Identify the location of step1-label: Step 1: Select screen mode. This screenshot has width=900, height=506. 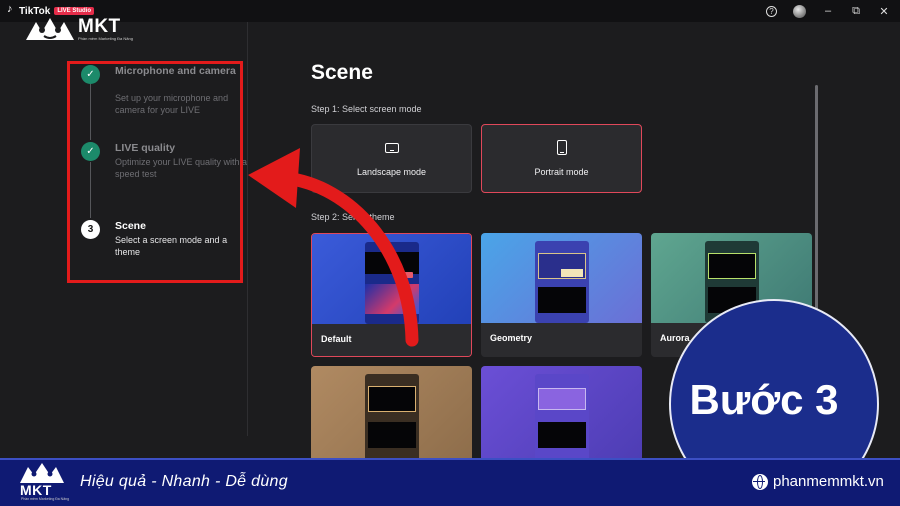
(366, 109).